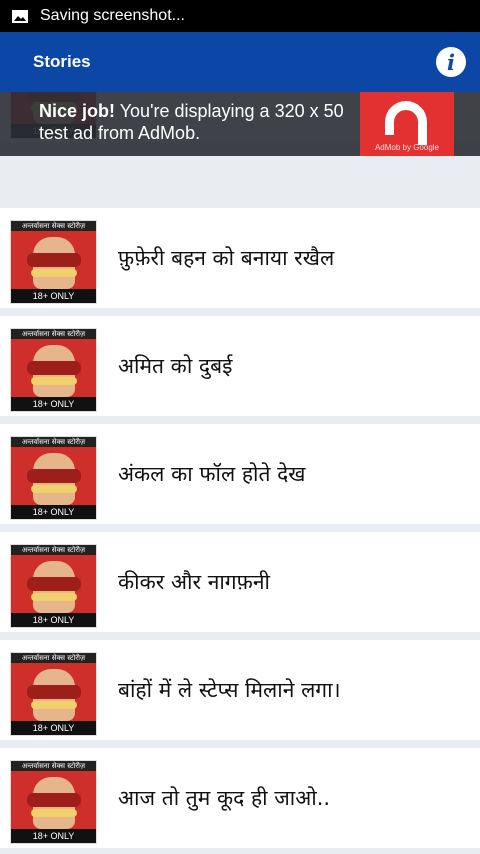  What do you see at coordinates (20, 16) in the screenshot?
I see `image-icon` at bounding box center [20, 16].